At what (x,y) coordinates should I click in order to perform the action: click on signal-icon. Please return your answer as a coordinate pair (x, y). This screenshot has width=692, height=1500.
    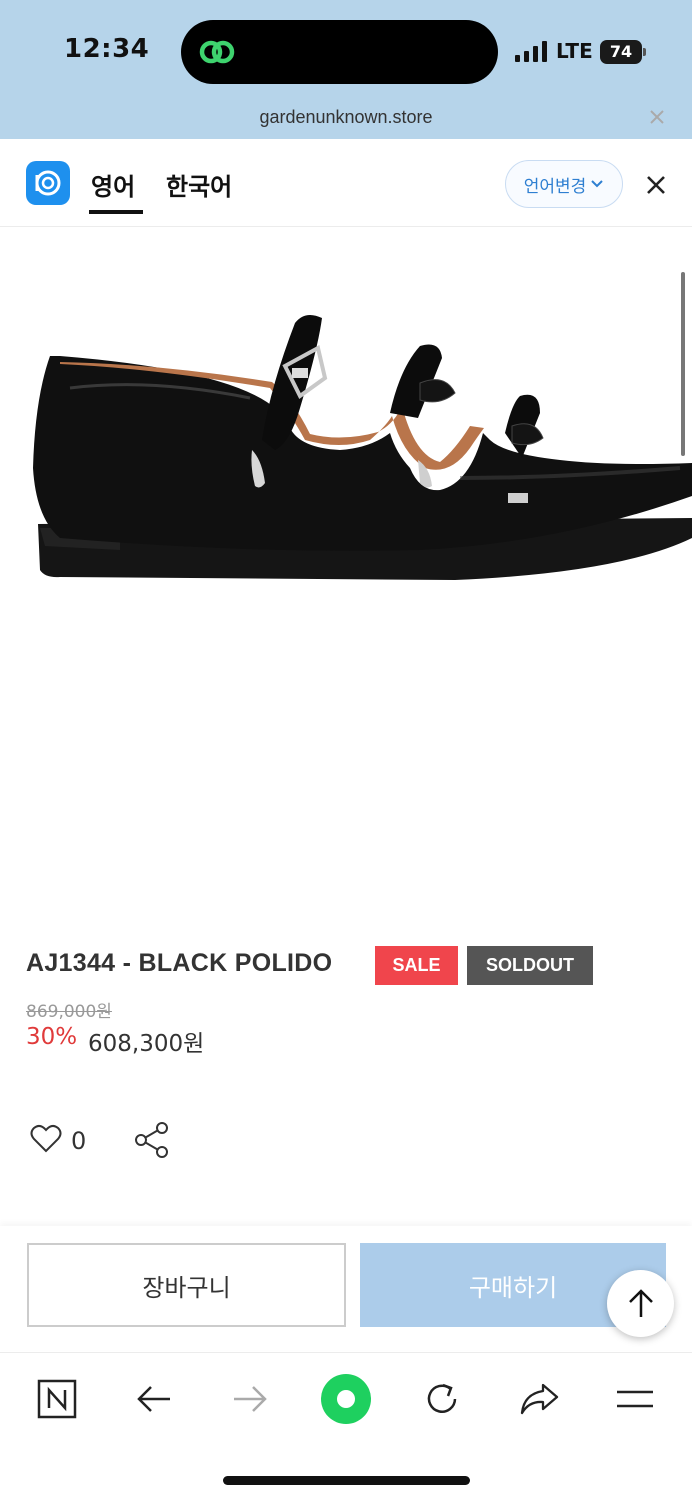
    Looking at the image, I should click on (531, 51).